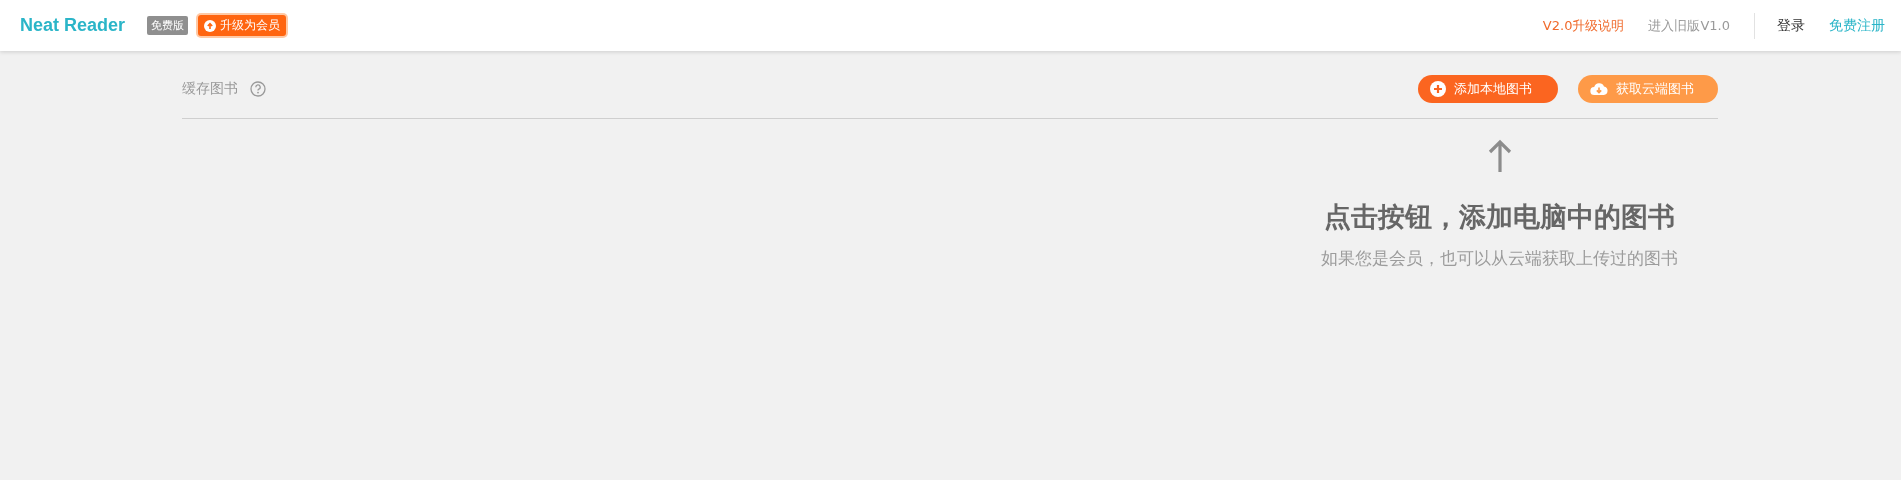 This screenshot has width=1901, height=480. Describe the element at coordinates (168, 25) in the screenshot. I see `edition-badge: 免费版` at that location.